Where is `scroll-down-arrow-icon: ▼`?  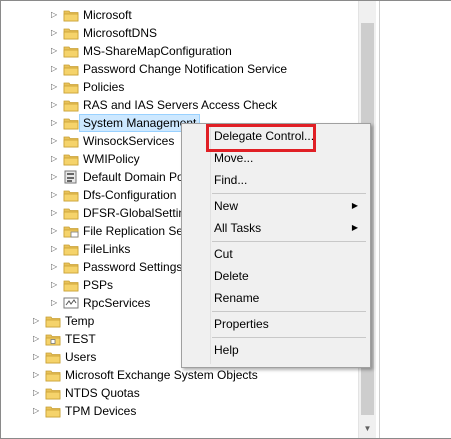
scroll-down-arrow-icon: ▼ is located at coordinates (367, 429).